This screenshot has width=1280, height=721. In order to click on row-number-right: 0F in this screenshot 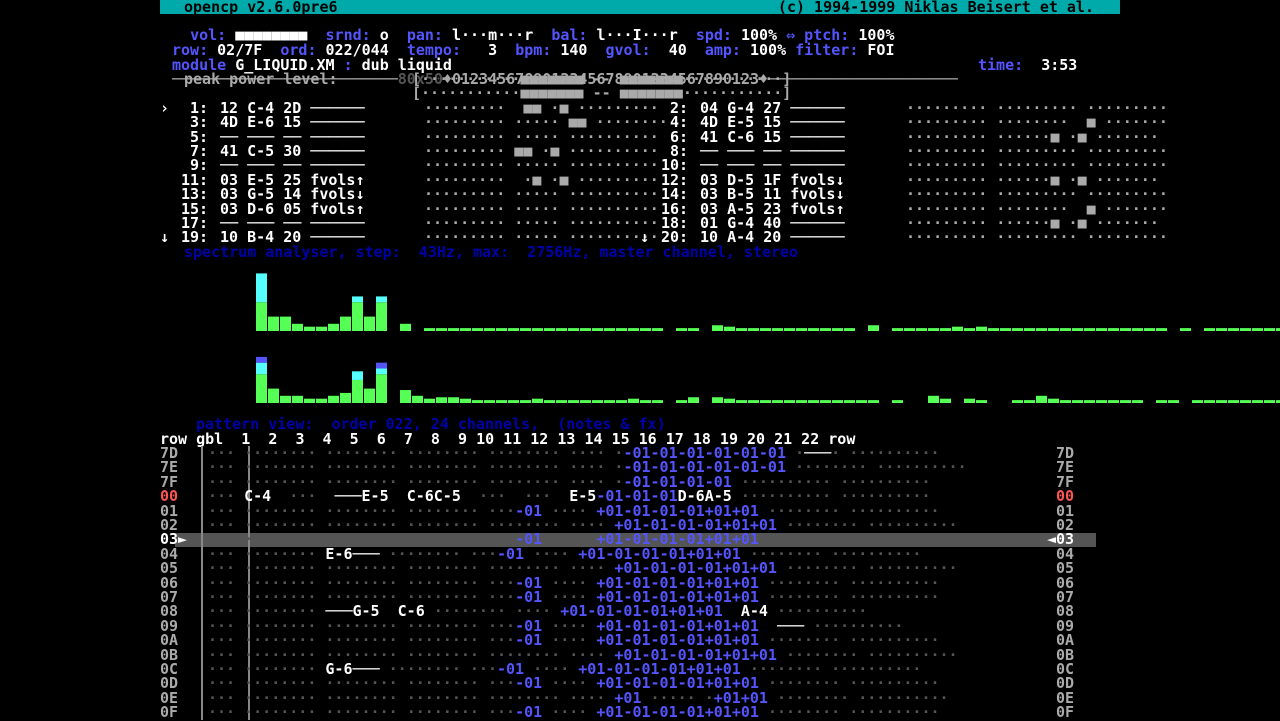, I will do `click(1061, 712)`.